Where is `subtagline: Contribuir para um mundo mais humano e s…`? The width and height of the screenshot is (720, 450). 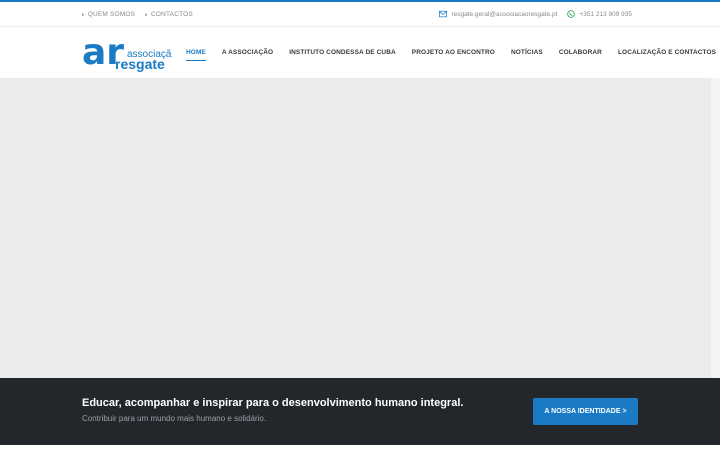 subtagline: Contribuir para um mundo mais humano e s… is located at coordinates (174, 418).